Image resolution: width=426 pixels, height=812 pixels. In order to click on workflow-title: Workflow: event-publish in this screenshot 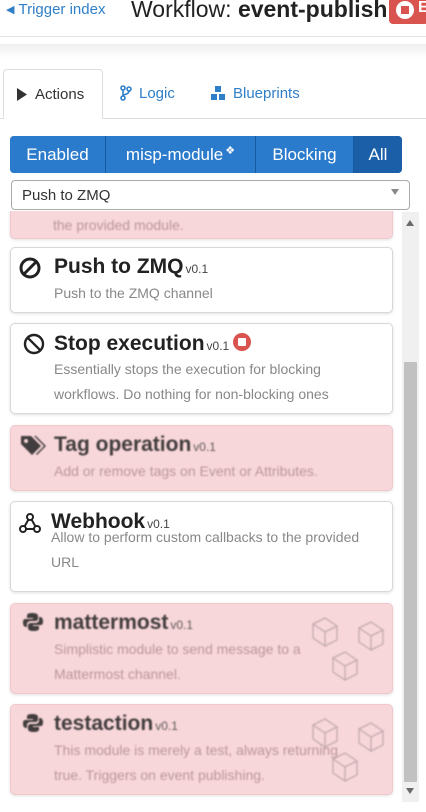, I will do `click(259, 11)`.